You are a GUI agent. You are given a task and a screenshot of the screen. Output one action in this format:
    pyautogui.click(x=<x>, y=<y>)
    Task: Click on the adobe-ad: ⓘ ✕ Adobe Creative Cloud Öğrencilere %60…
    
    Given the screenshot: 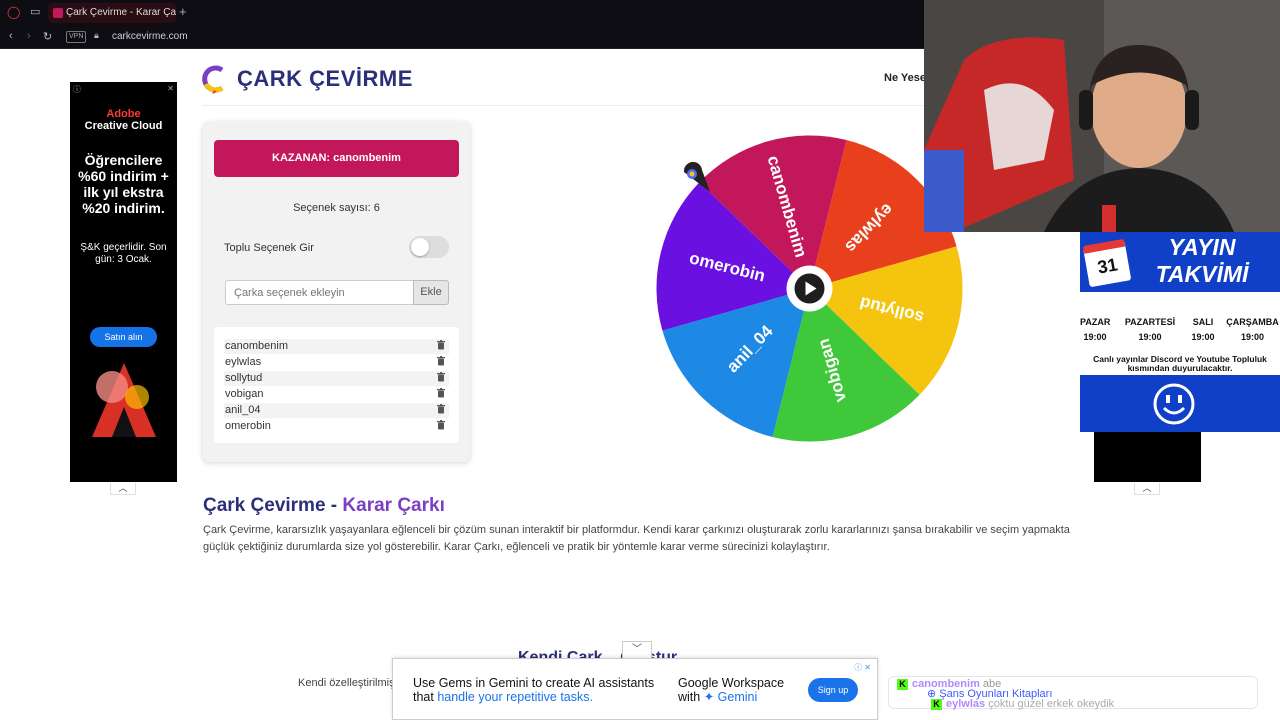 What is the action you would take?
    pyautogui.click(x=123, y=282)
    